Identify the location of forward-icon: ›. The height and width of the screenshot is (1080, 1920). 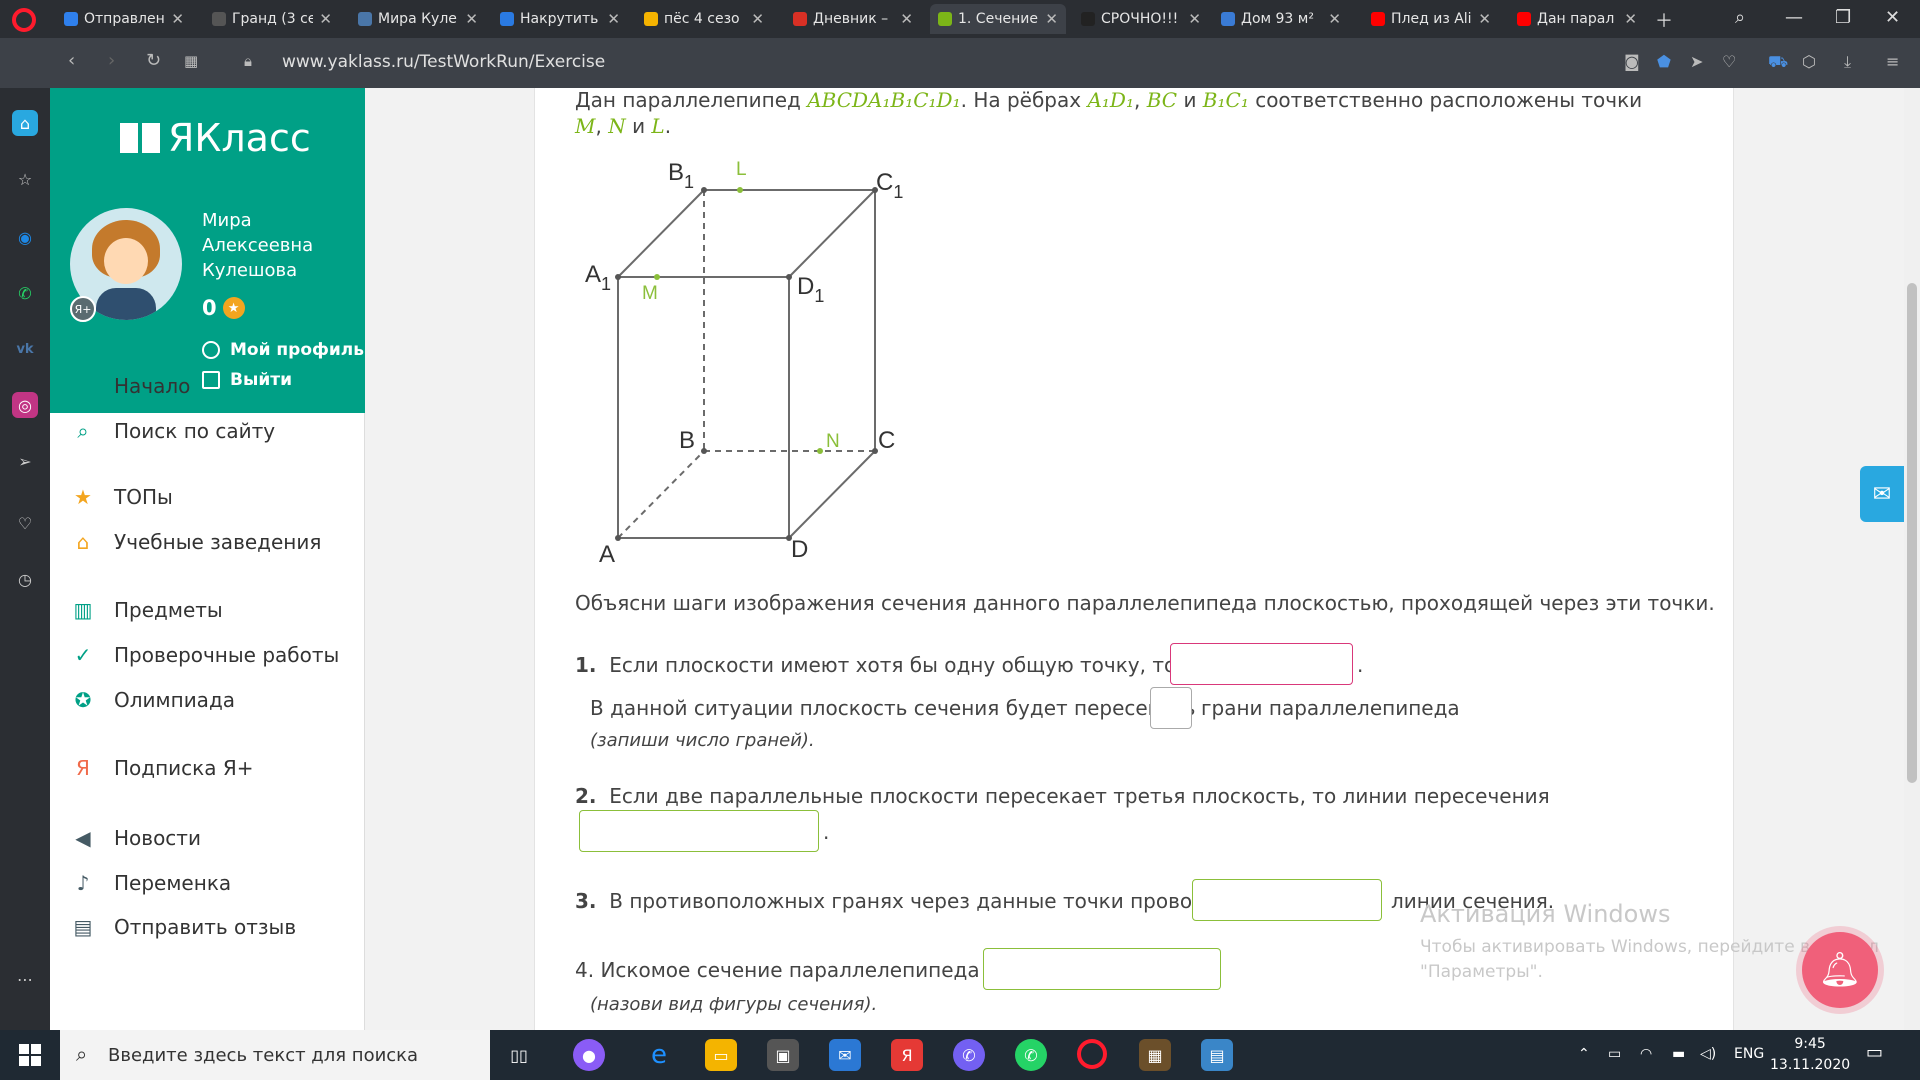
(111, 60).